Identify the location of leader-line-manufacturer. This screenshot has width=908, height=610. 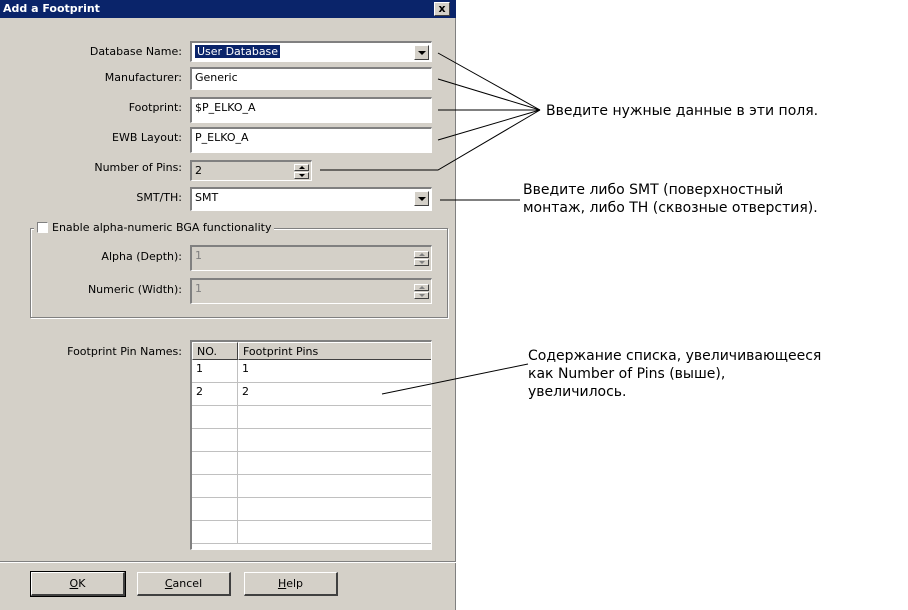
(489, 94).